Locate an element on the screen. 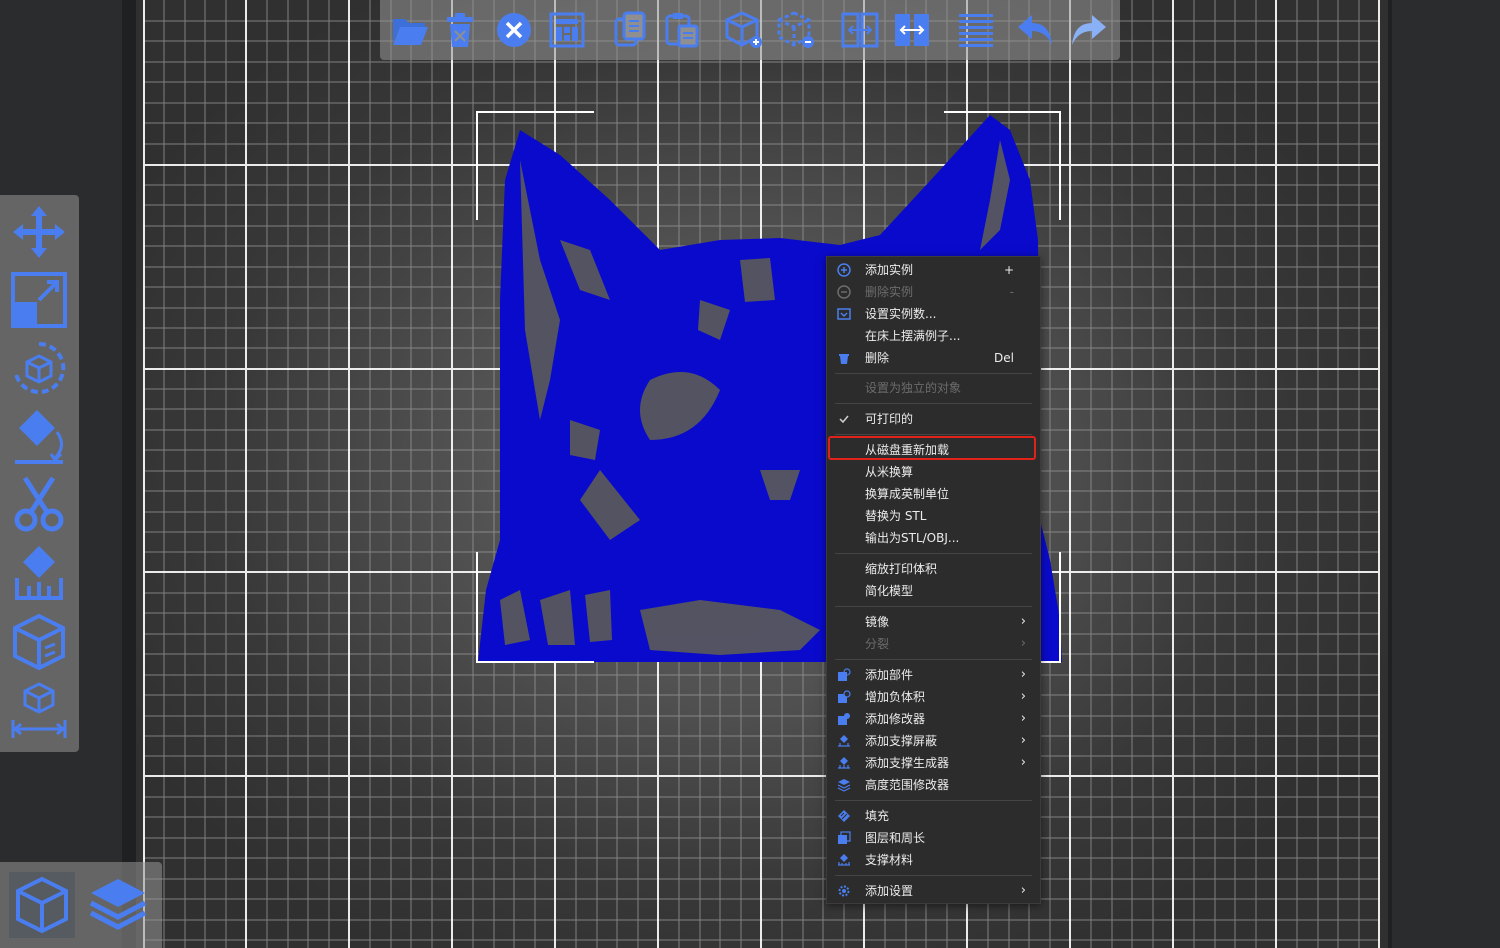 This screenshot has width=1500, height=948. menu-item-label: 从米换算 is located at coordinates (889, 472).